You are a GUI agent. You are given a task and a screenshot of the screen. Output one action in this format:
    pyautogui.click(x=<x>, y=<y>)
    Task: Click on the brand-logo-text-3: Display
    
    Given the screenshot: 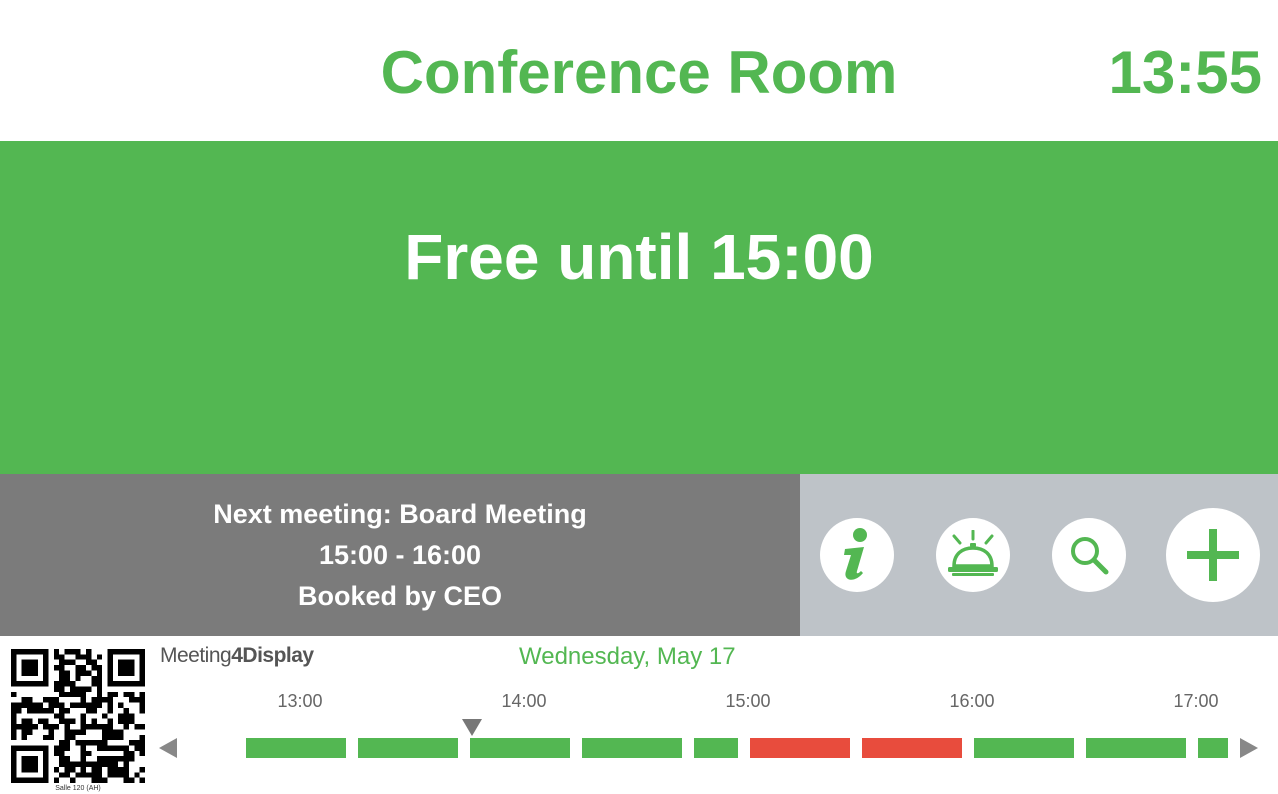 What is the action you would take?
    pyautogui.click(x=278, y=655)
    